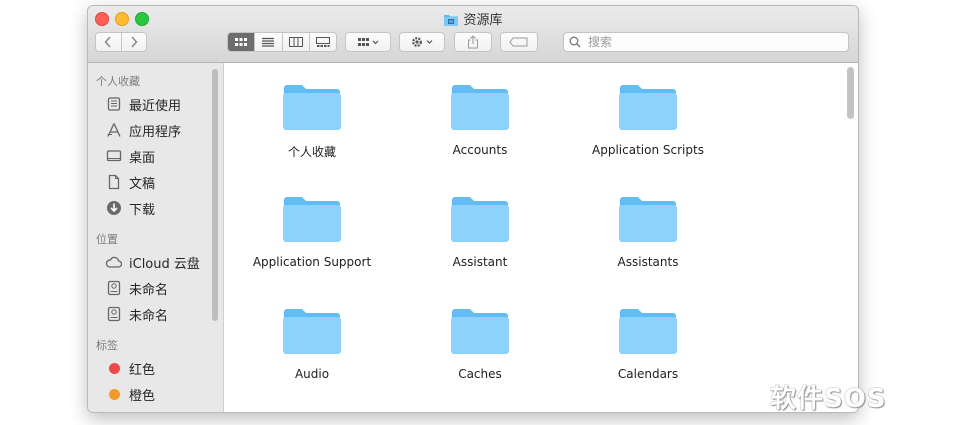 Image resolution: width=965 pixels, height=425 pixels. I want to click on column-view-button, so click(295, 42).